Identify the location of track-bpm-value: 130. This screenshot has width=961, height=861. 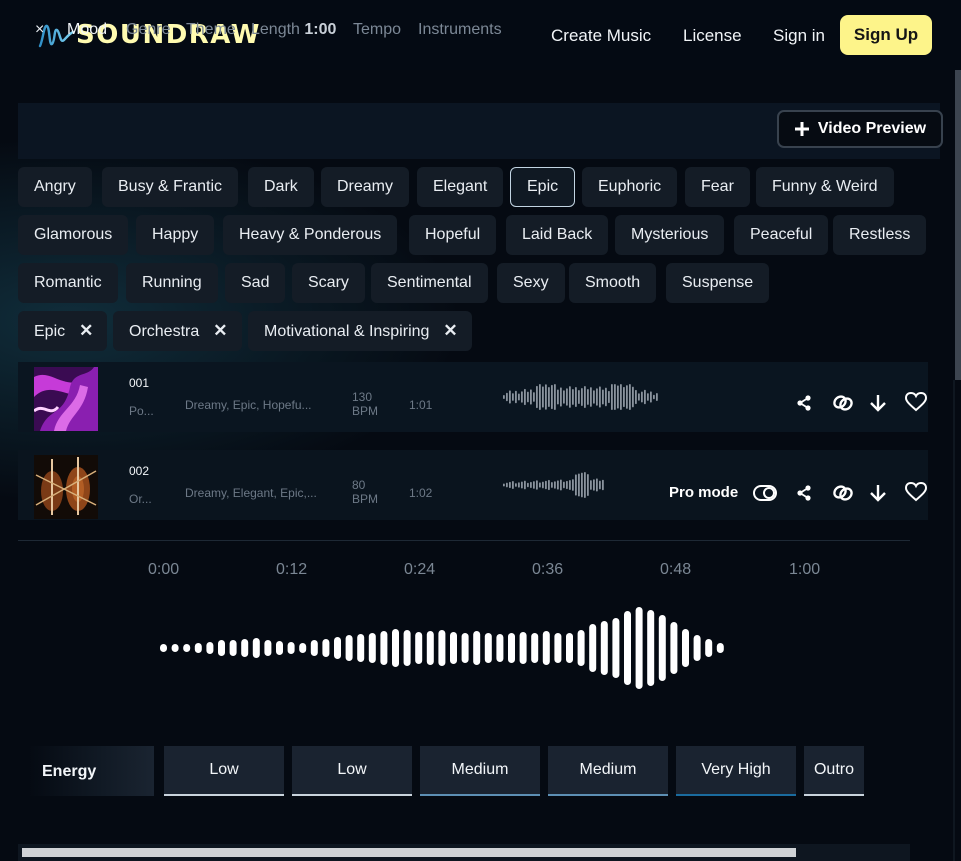
(362, 397).